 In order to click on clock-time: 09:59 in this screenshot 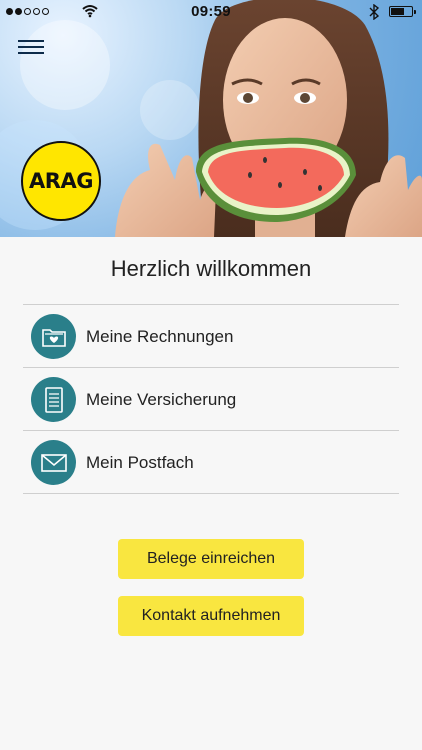, I will do `click(211, 11)`.